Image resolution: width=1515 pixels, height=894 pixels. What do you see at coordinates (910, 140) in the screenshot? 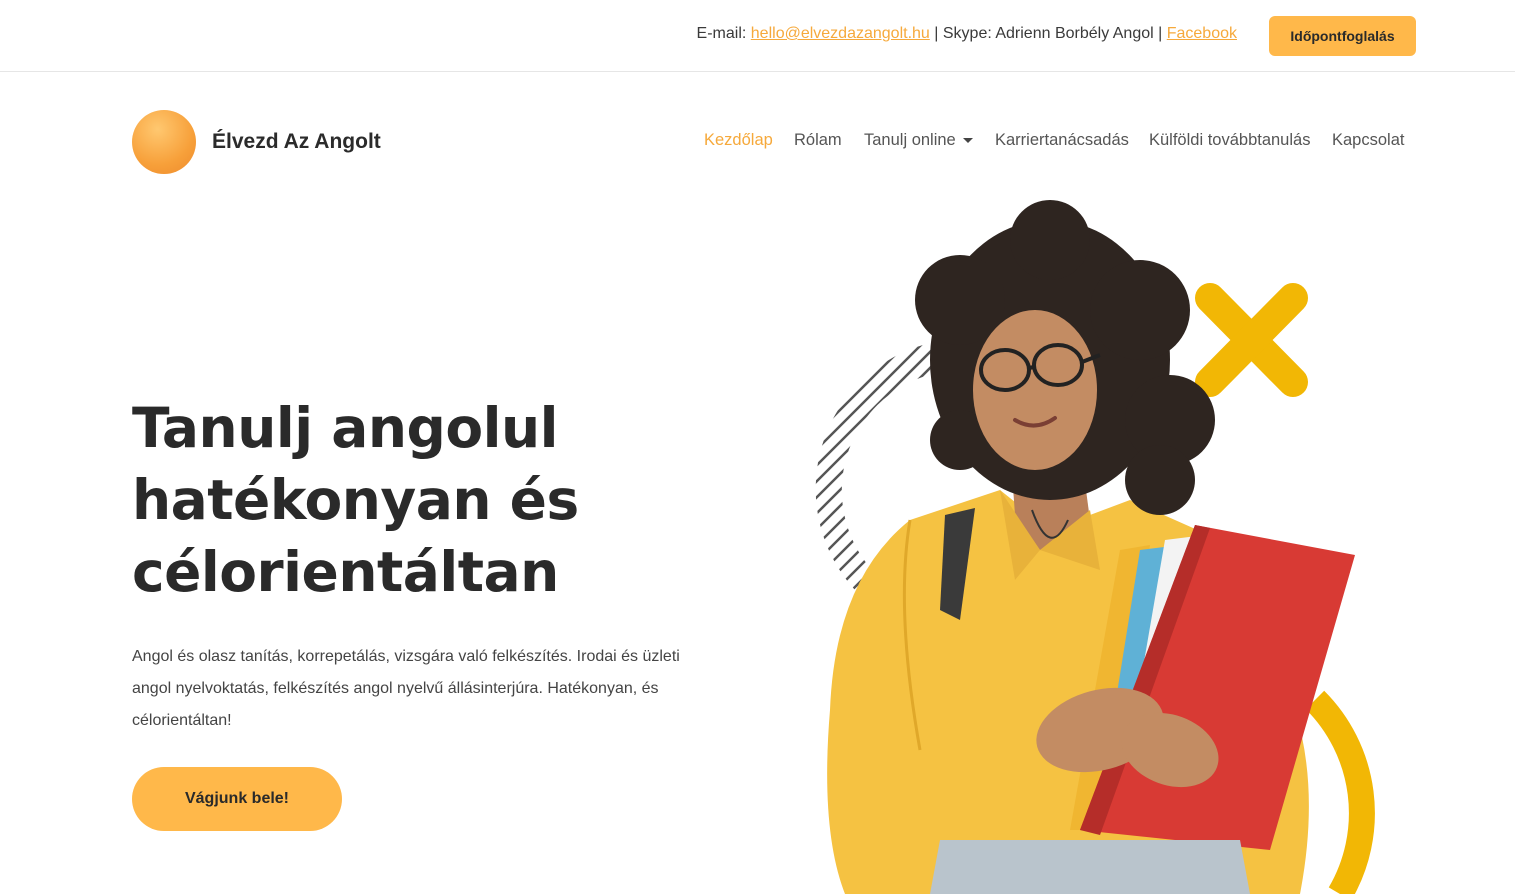
I see `nav-item-learn-online-label: Tanulj online` at bounding box center [910, 140].